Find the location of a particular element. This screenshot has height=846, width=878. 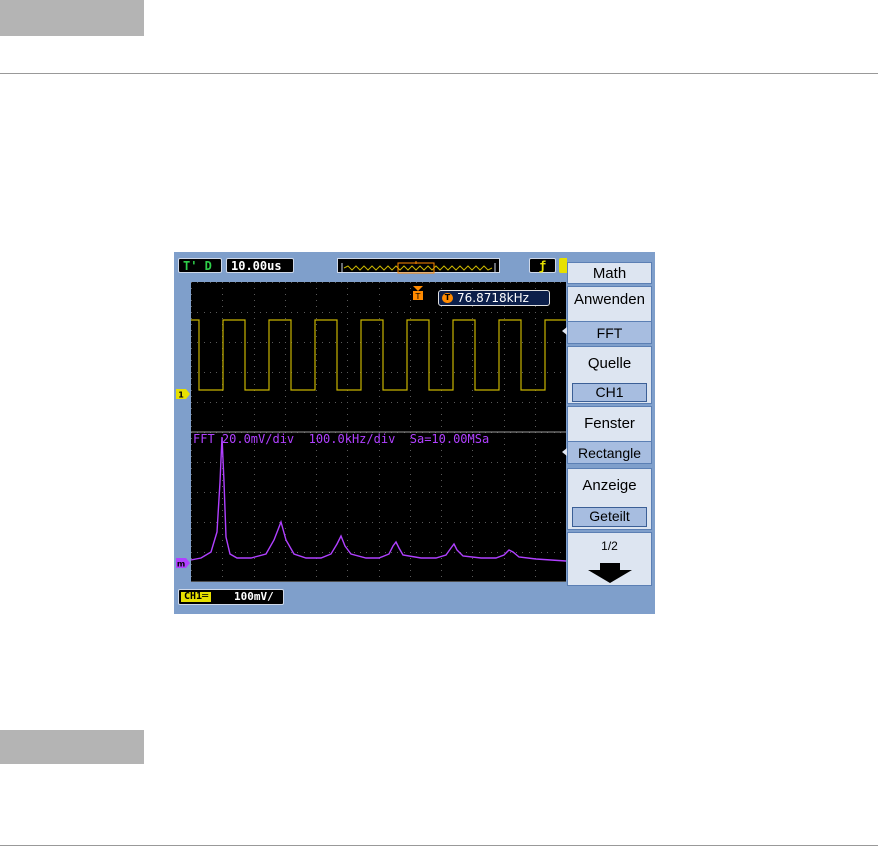

softkey-display-label: Anzeige is located at coordinates (609, 485).